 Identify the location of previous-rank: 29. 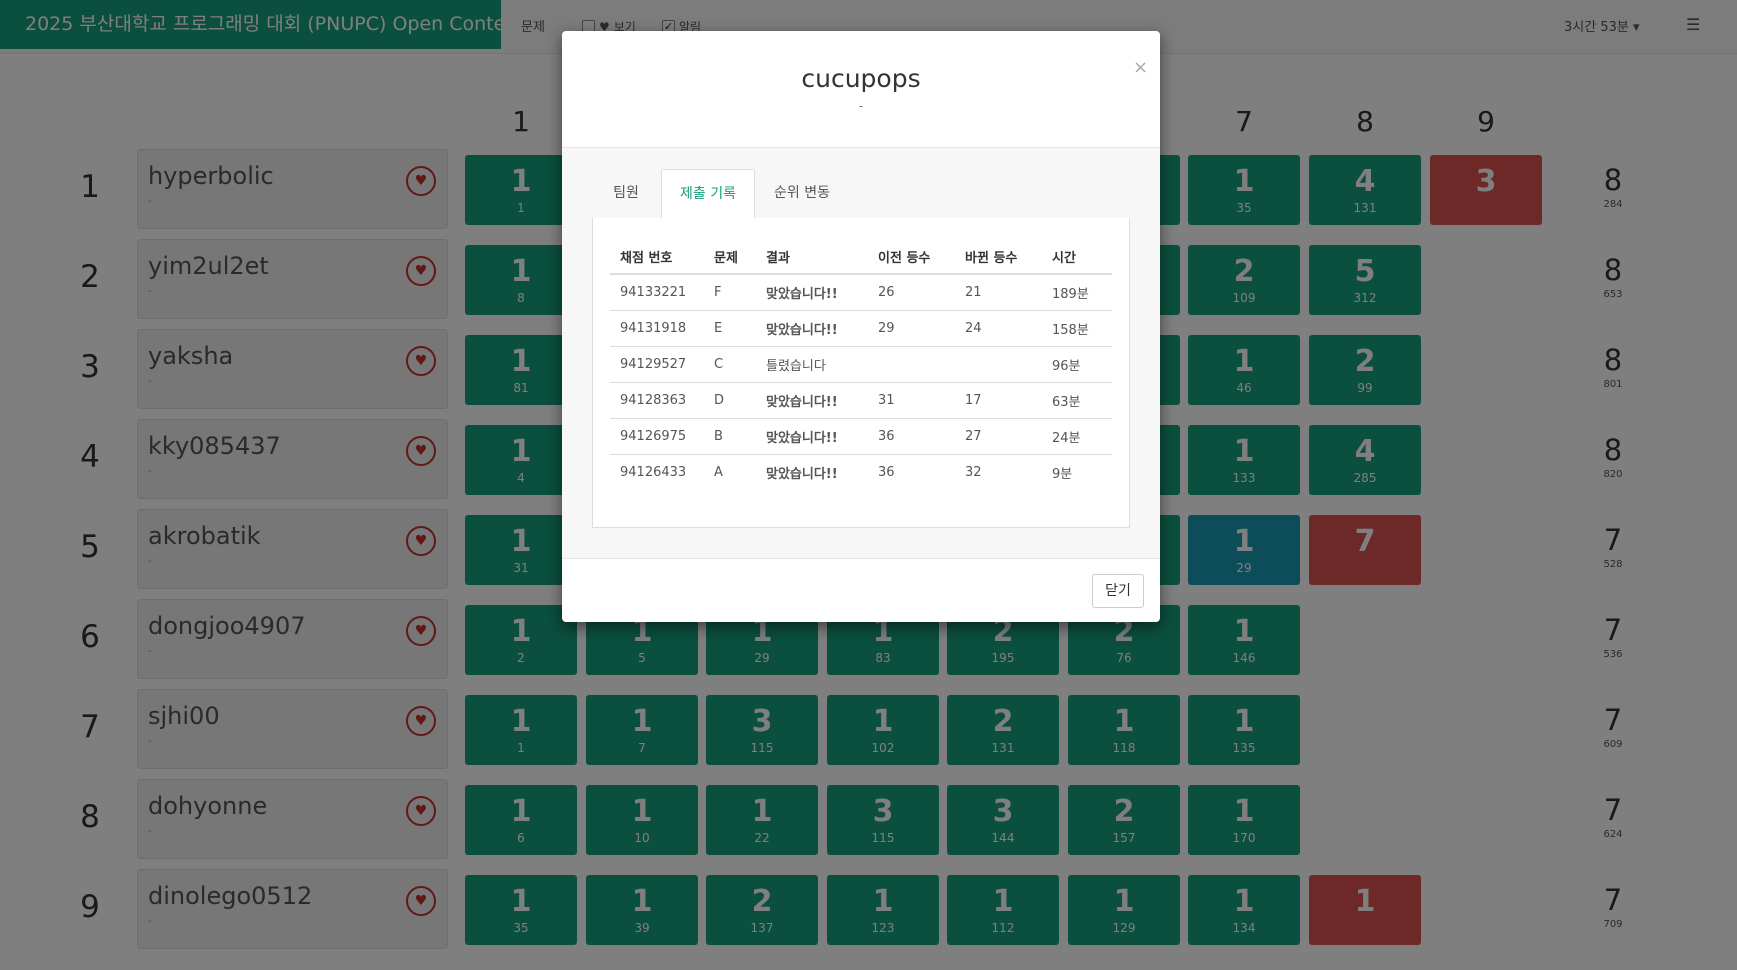
(911, 327).